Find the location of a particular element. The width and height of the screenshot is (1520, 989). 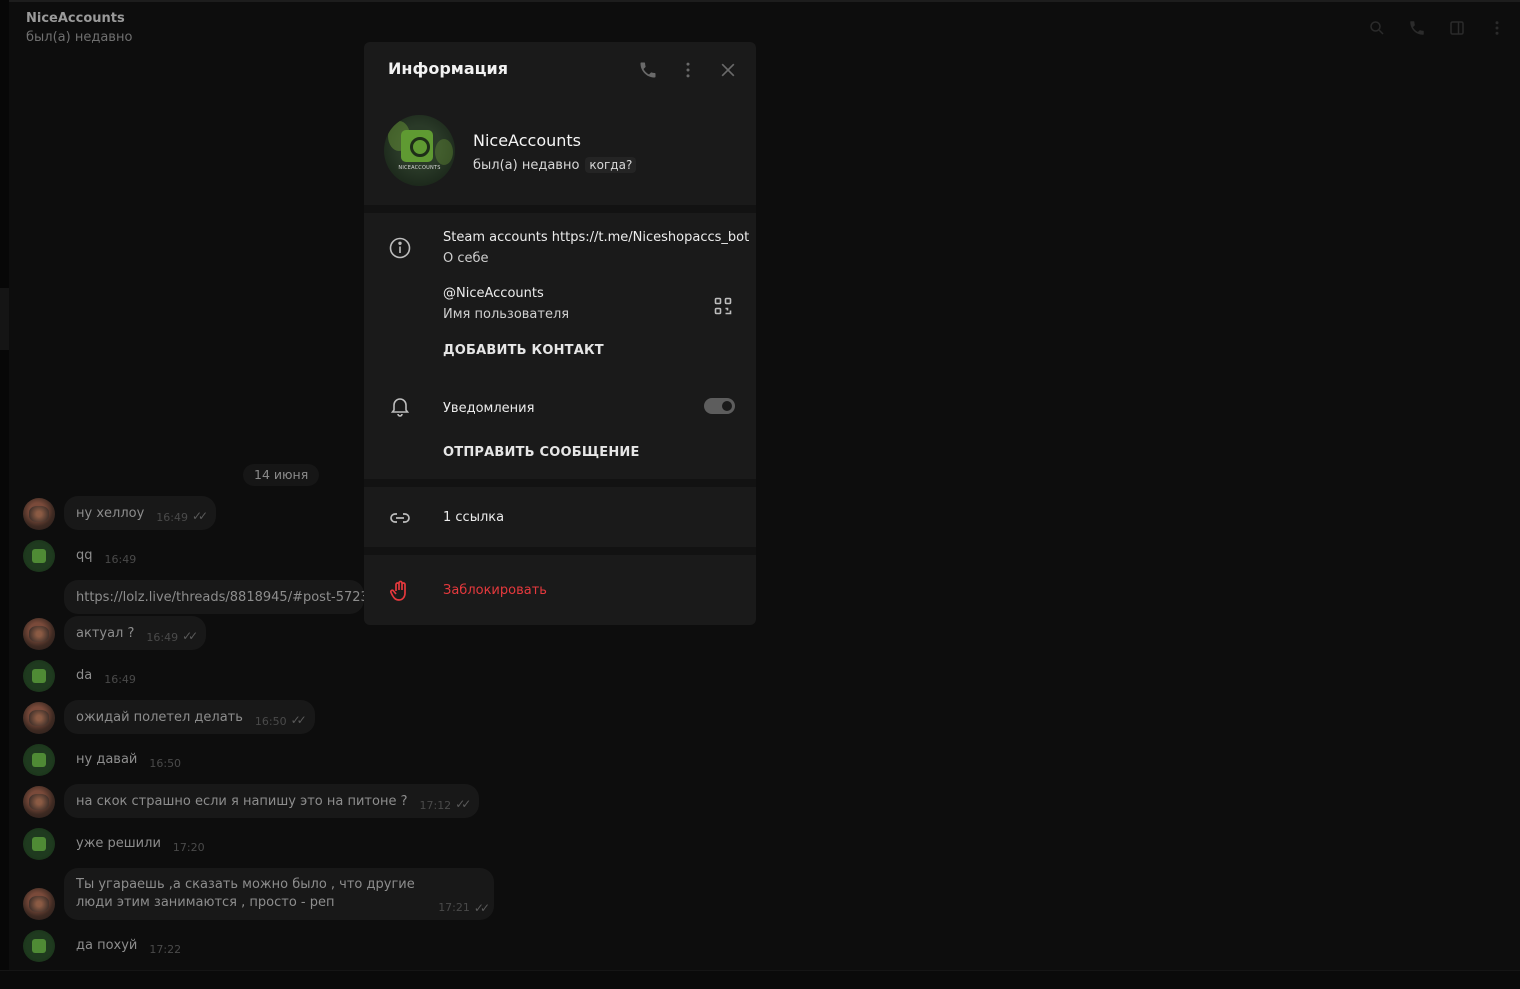

message-row: ну хеллоу 16:49 ✓✓ is located at coordinates (120, 513).